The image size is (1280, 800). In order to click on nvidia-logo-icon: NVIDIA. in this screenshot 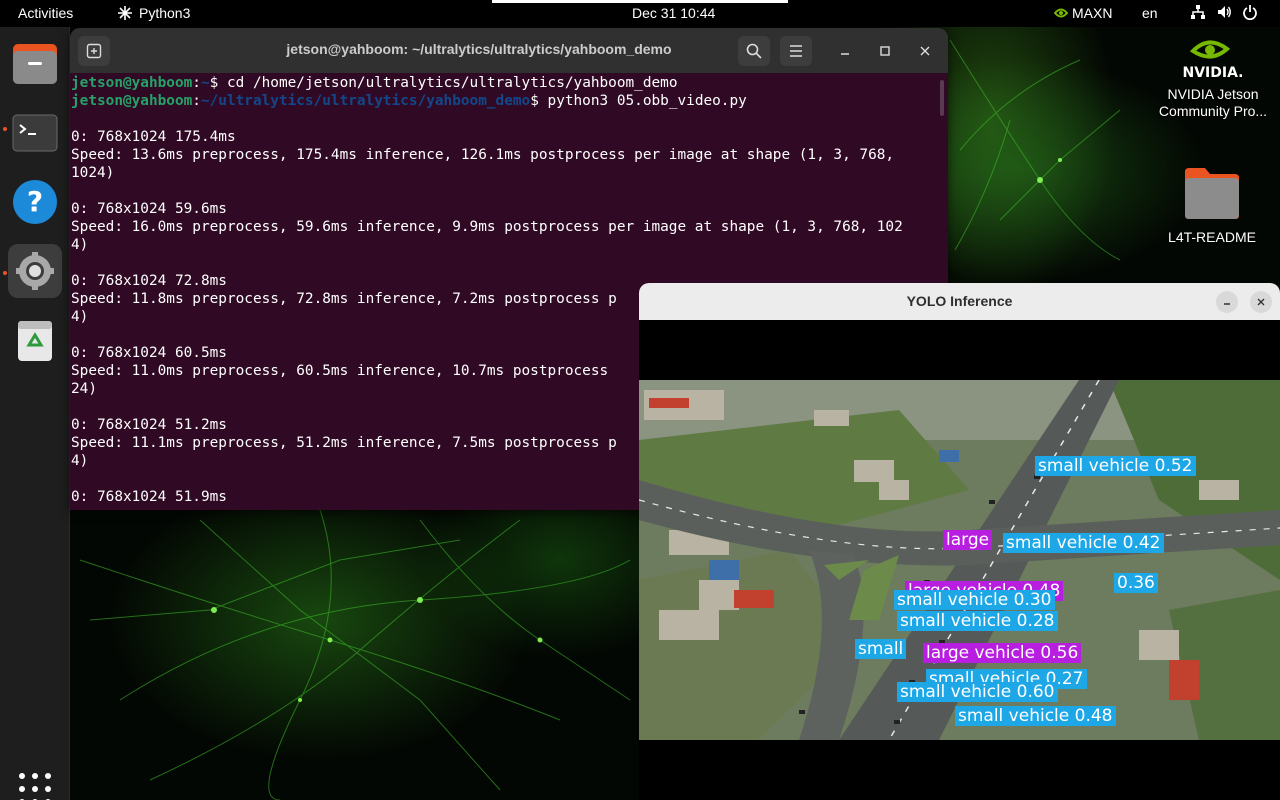, I will do `click(1213, 60)`.